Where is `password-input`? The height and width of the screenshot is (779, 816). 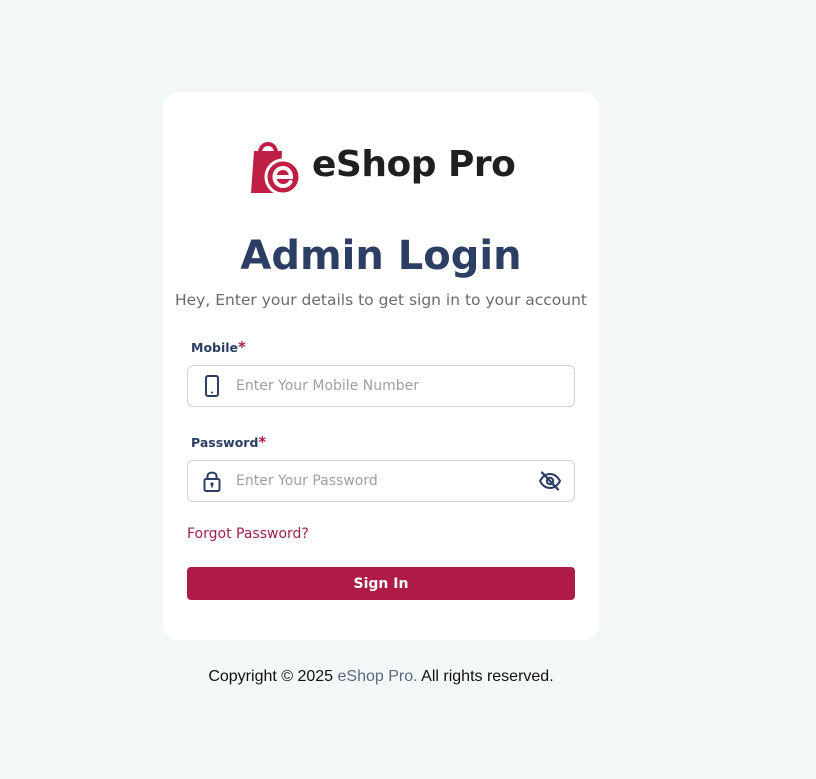
password-input is located at coordinates (376, 481).